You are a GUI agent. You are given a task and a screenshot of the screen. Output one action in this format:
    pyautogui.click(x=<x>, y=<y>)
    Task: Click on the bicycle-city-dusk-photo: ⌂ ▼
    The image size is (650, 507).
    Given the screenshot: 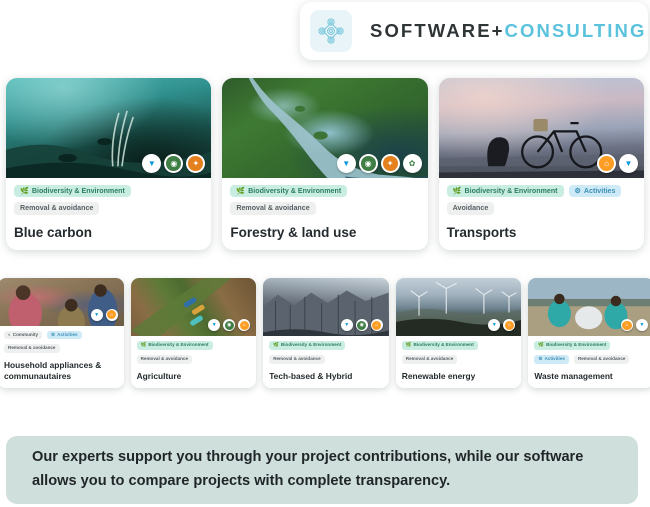 What is the action you would take?
    pyautogui.click(x=541, y=128)
    